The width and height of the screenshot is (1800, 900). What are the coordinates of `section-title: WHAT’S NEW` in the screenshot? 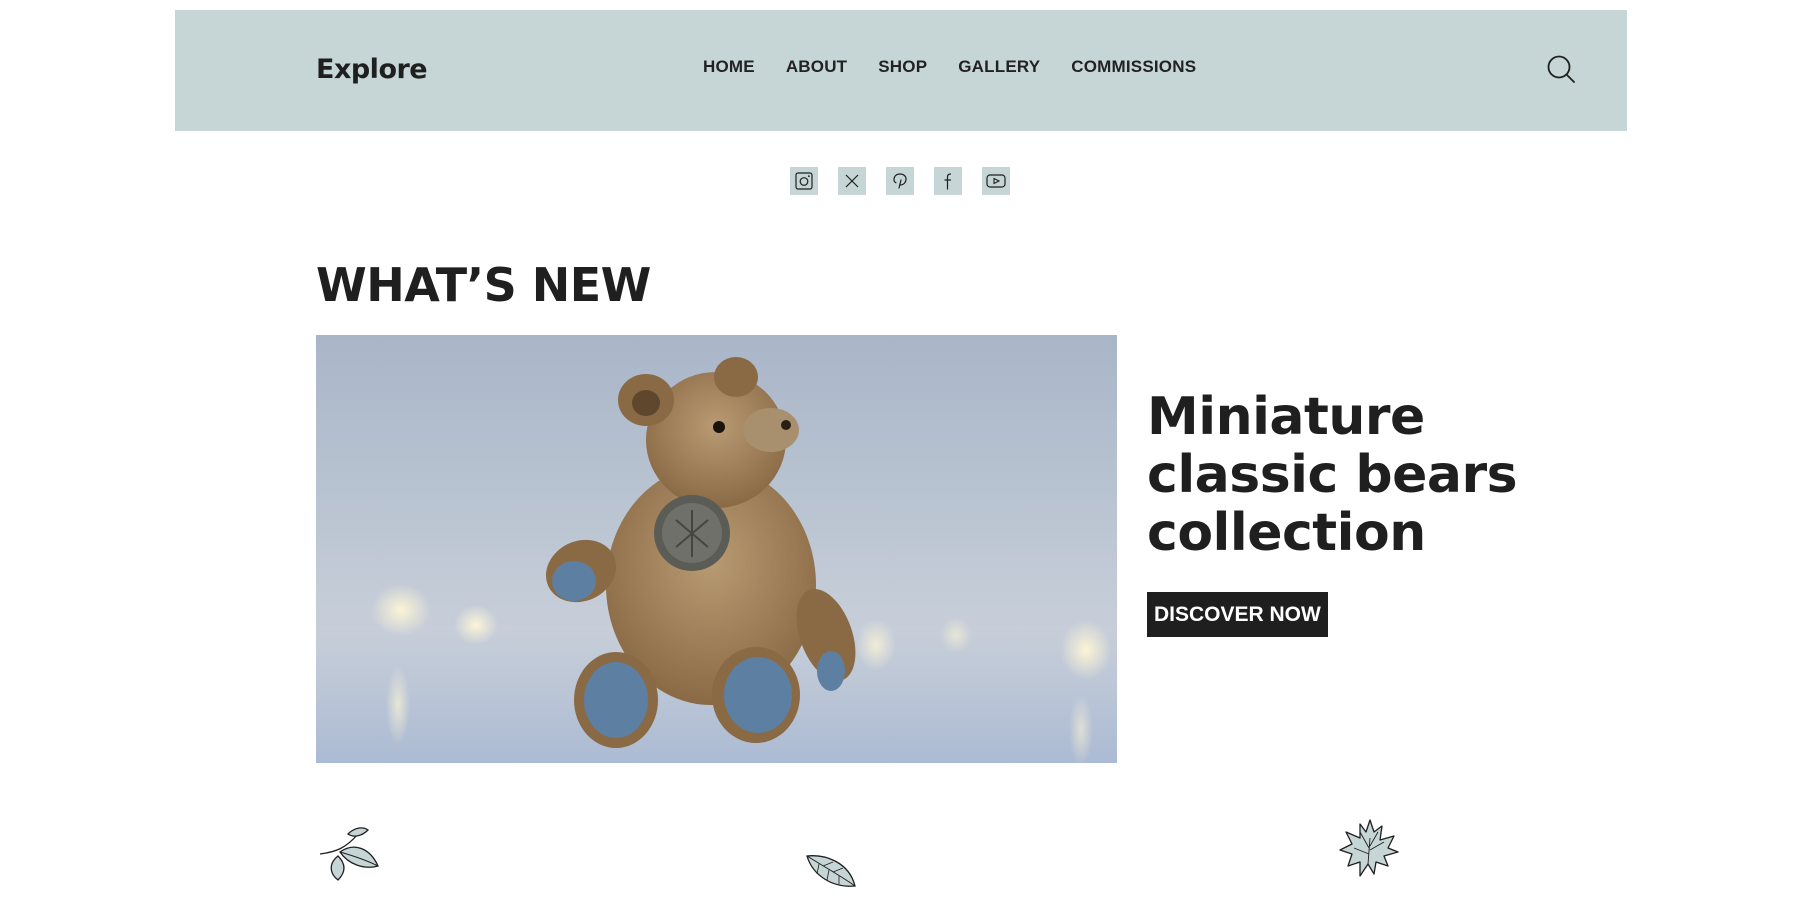 It's located at (483, 285).